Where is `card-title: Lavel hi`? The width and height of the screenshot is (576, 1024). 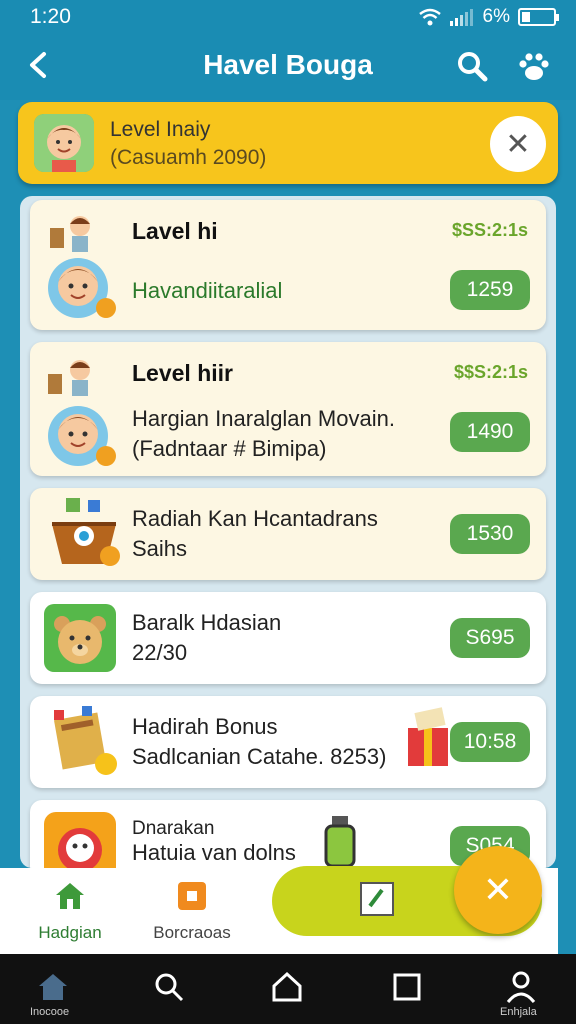
card-title: Lavel hi is located at coordinates (175, 231).